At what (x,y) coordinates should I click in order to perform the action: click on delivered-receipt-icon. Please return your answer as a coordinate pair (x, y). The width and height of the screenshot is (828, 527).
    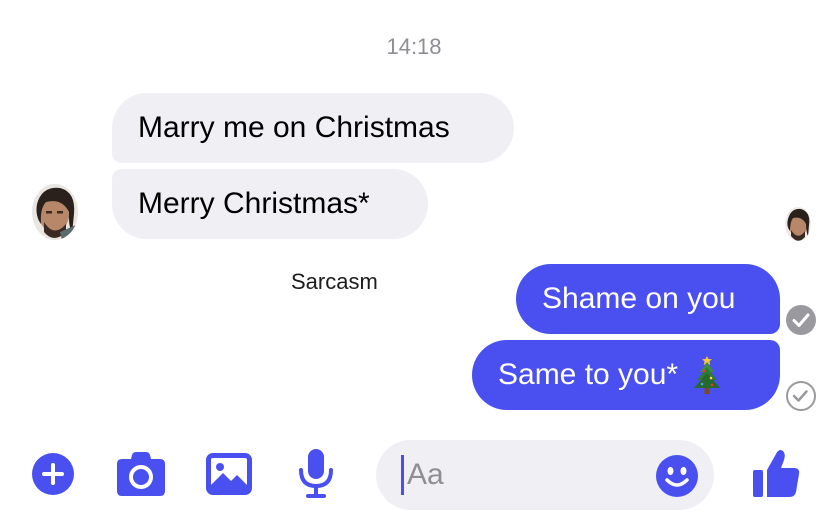
    Looking at the image, I should click on (801, 396).